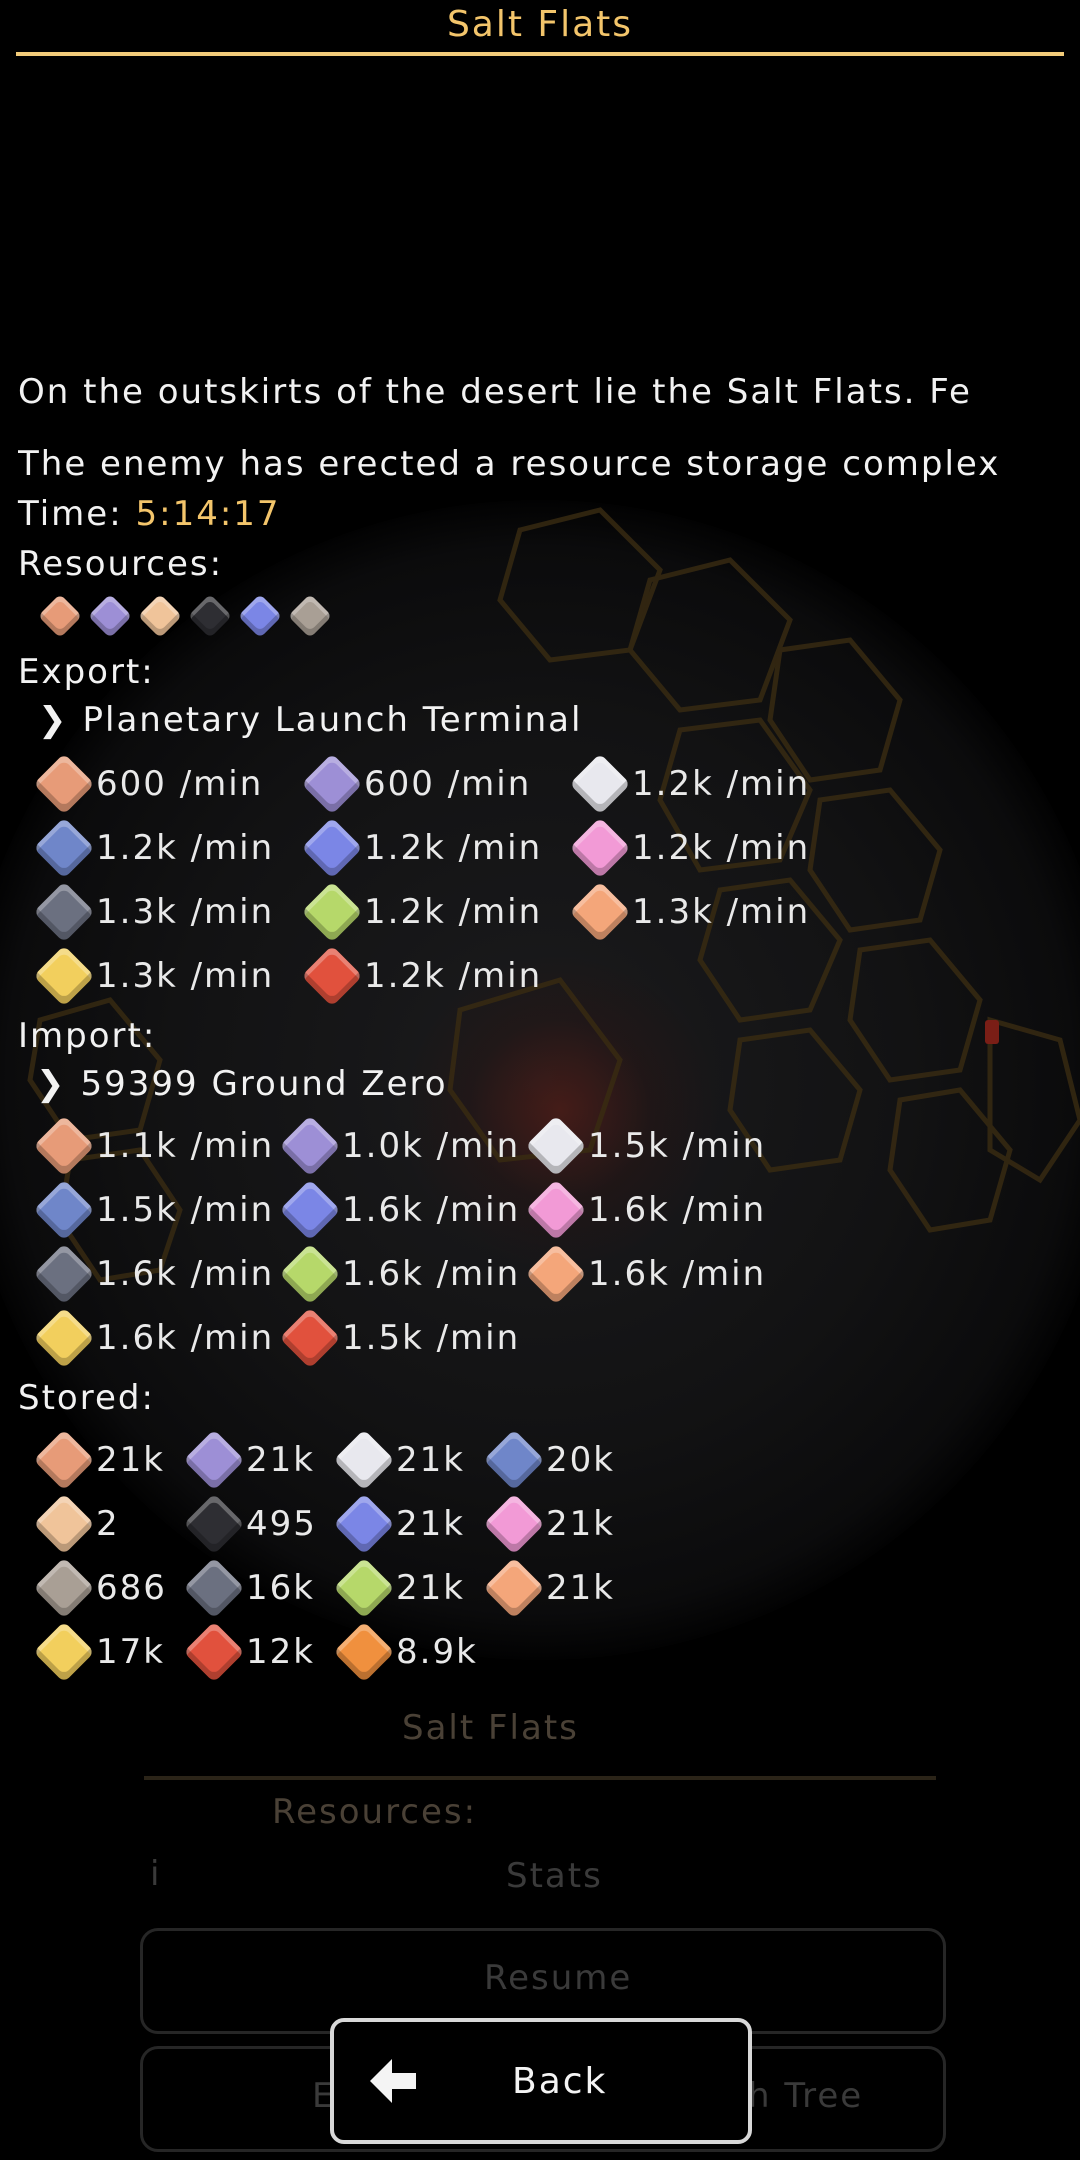 The width and height of the screenshot is (1080, 2160). I want to click on back-button: Back, so click(541, 2081).